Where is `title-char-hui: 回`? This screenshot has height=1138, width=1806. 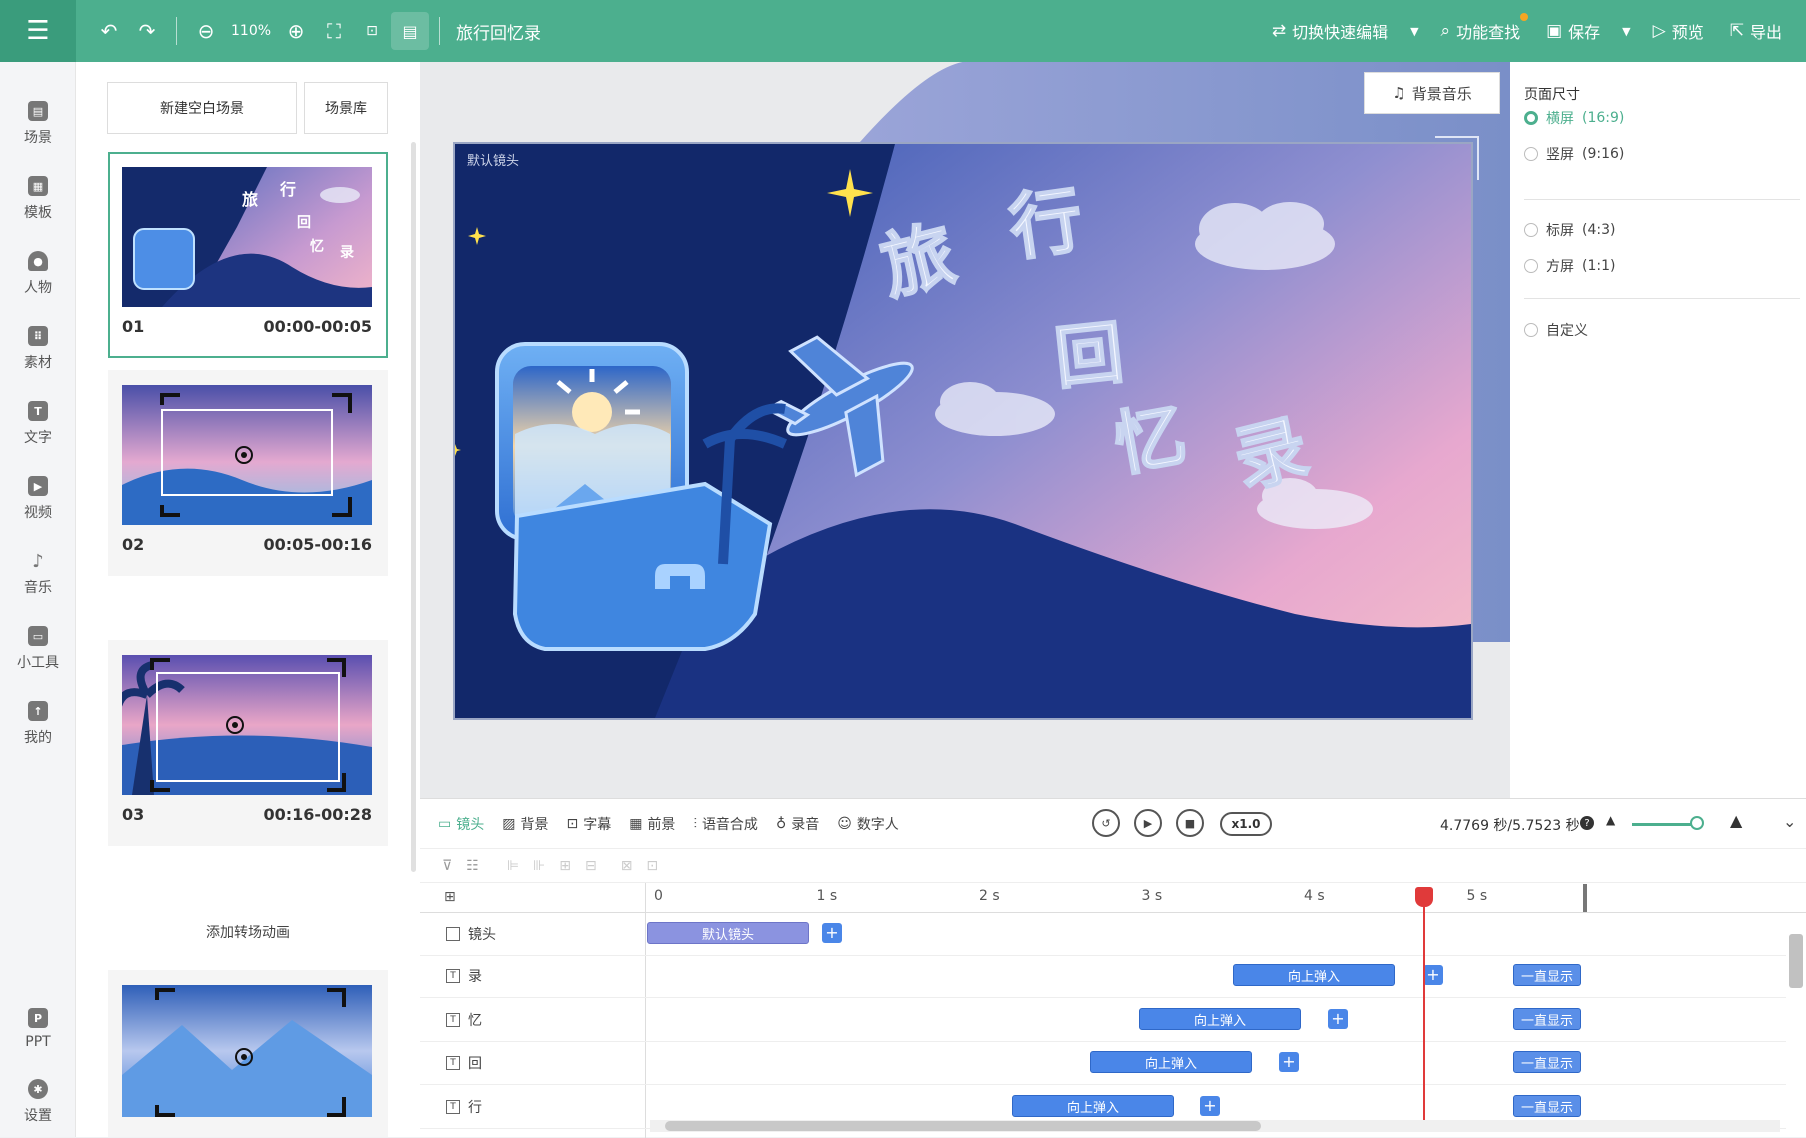
title-char-hui: 回 is located at coordinates (1089, 357).